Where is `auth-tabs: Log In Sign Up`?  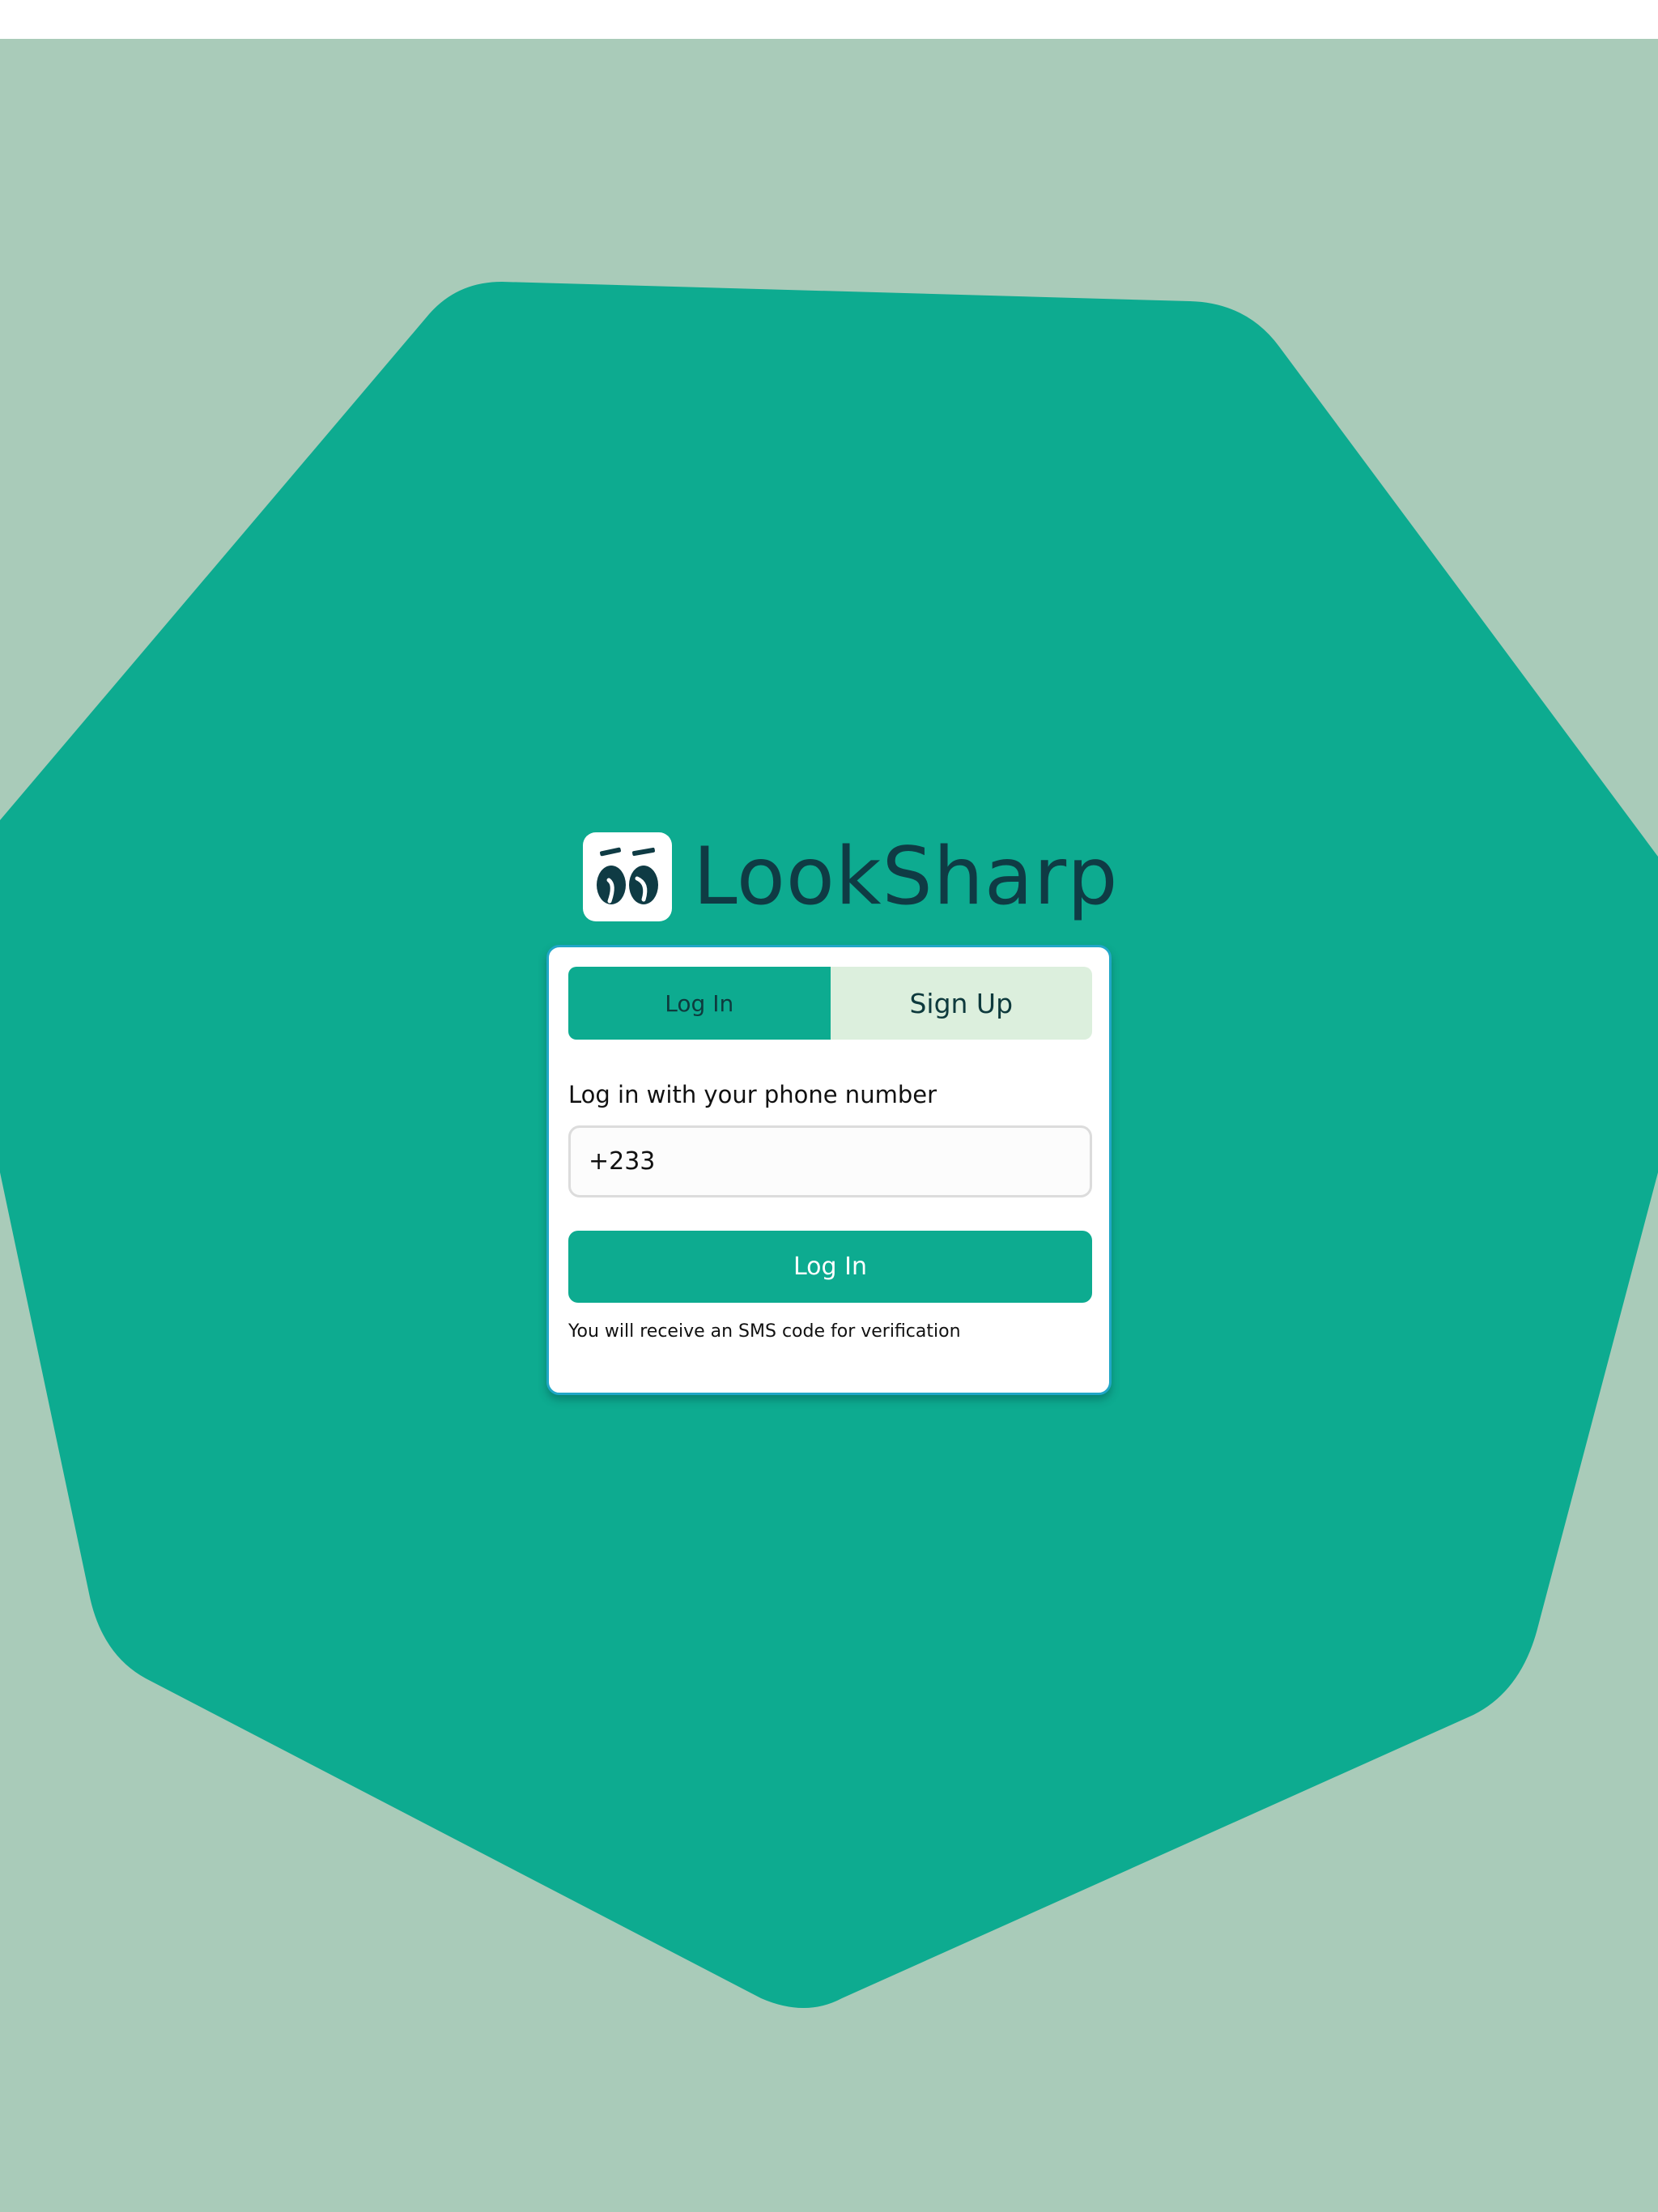
auth-tabs: Log In Sign Up is located at coordinates (830, 1003).